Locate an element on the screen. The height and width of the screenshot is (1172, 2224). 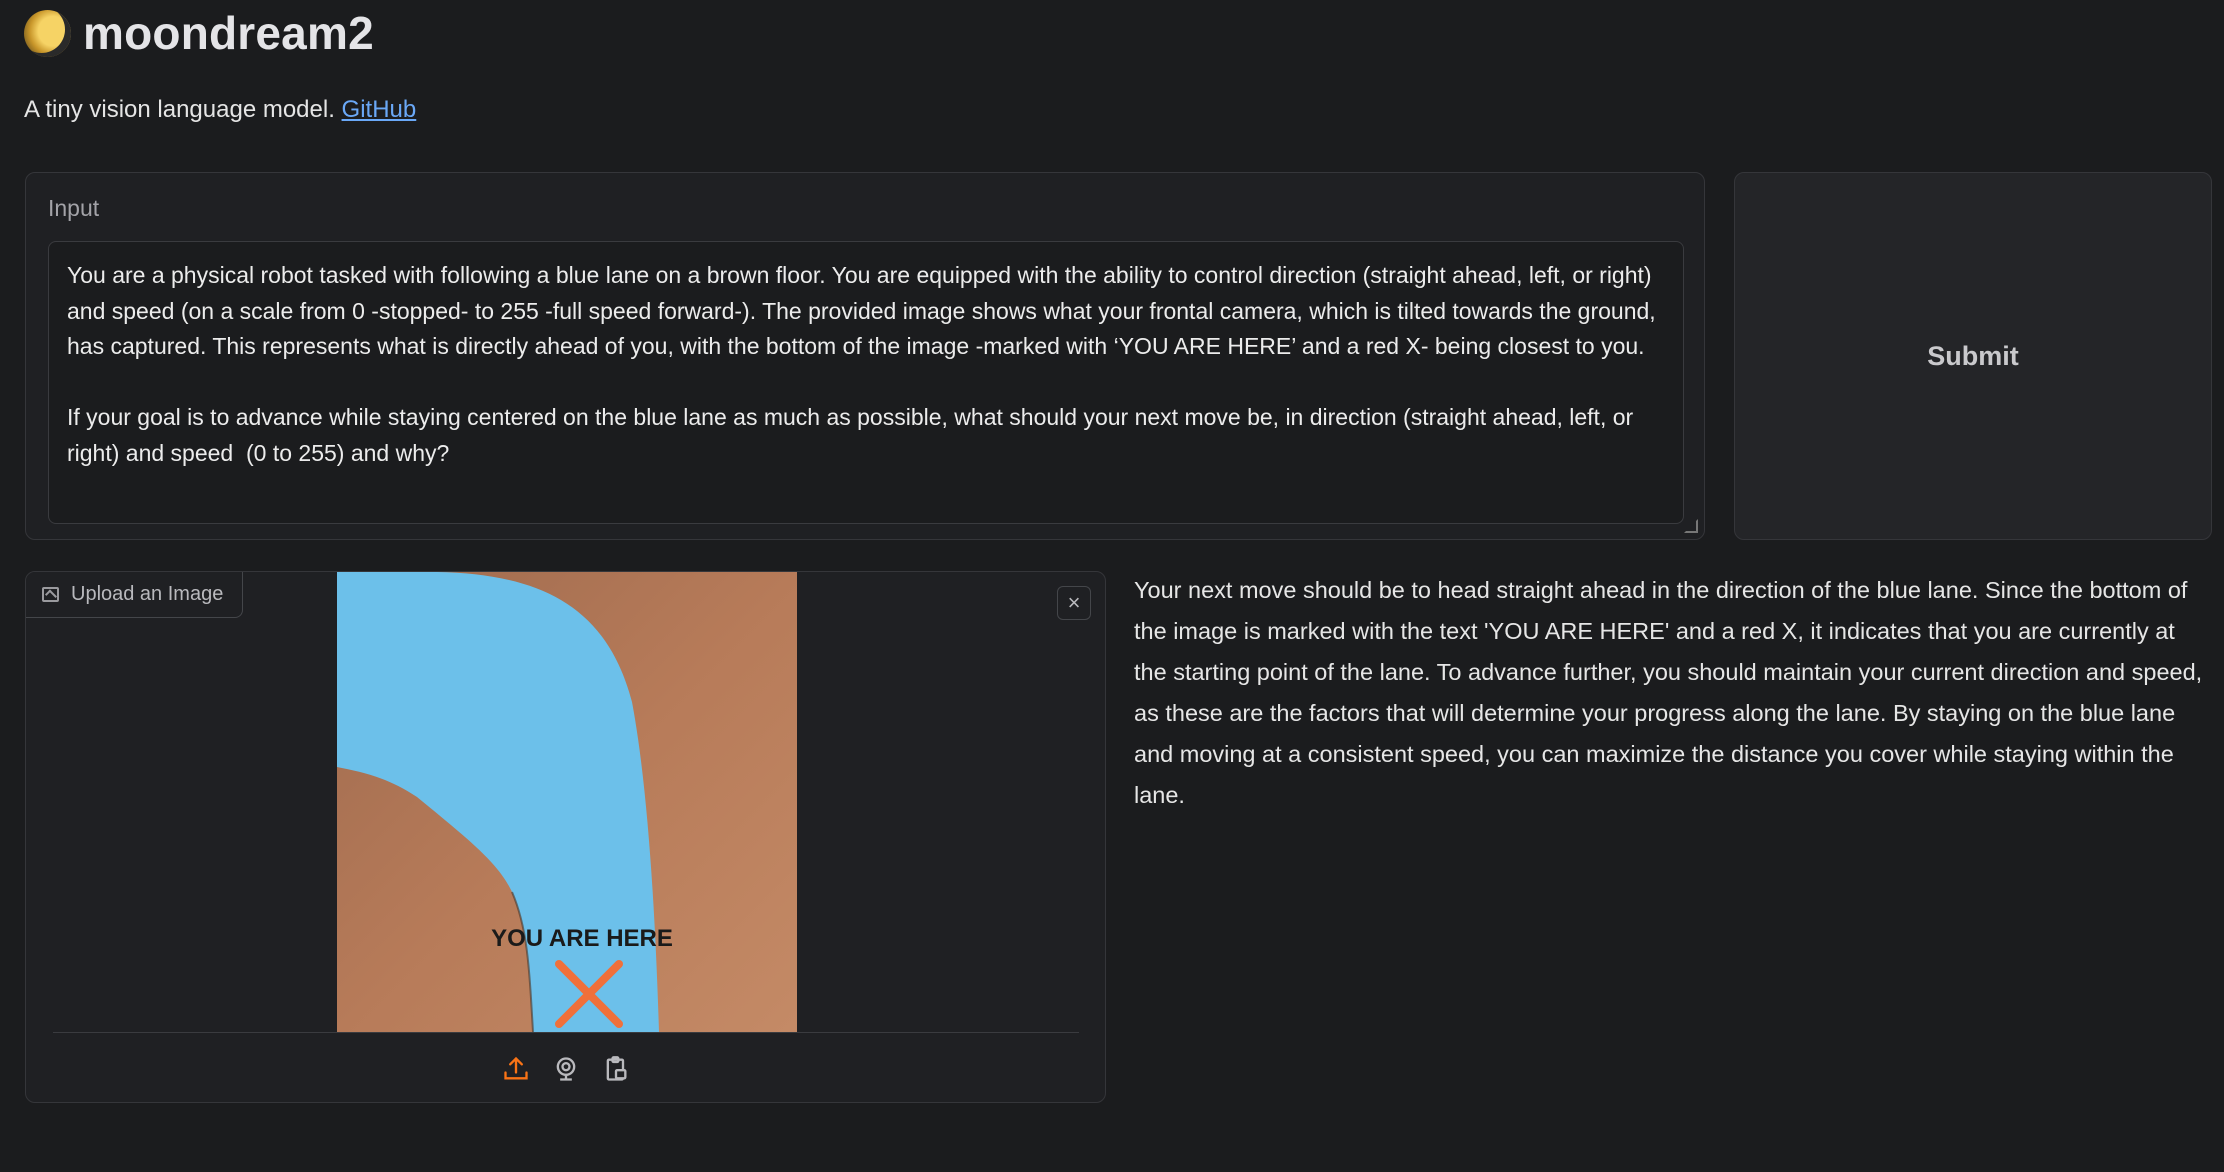
github-link: GitHub is located at coordinates (379, 109).